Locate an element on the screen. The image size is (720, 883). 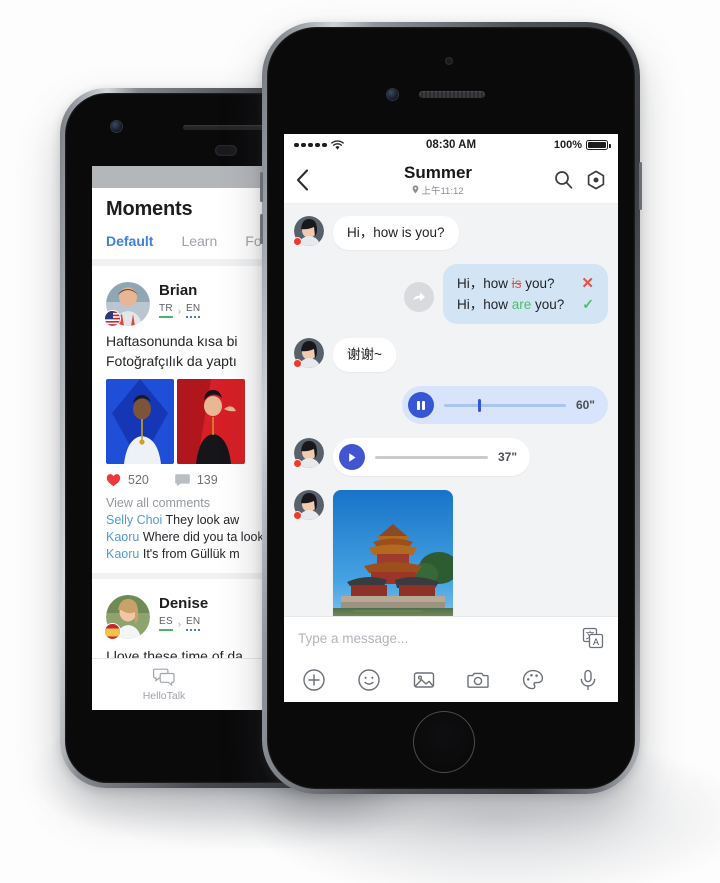
battery-percent: 100% is located at coordinates (568, 145).